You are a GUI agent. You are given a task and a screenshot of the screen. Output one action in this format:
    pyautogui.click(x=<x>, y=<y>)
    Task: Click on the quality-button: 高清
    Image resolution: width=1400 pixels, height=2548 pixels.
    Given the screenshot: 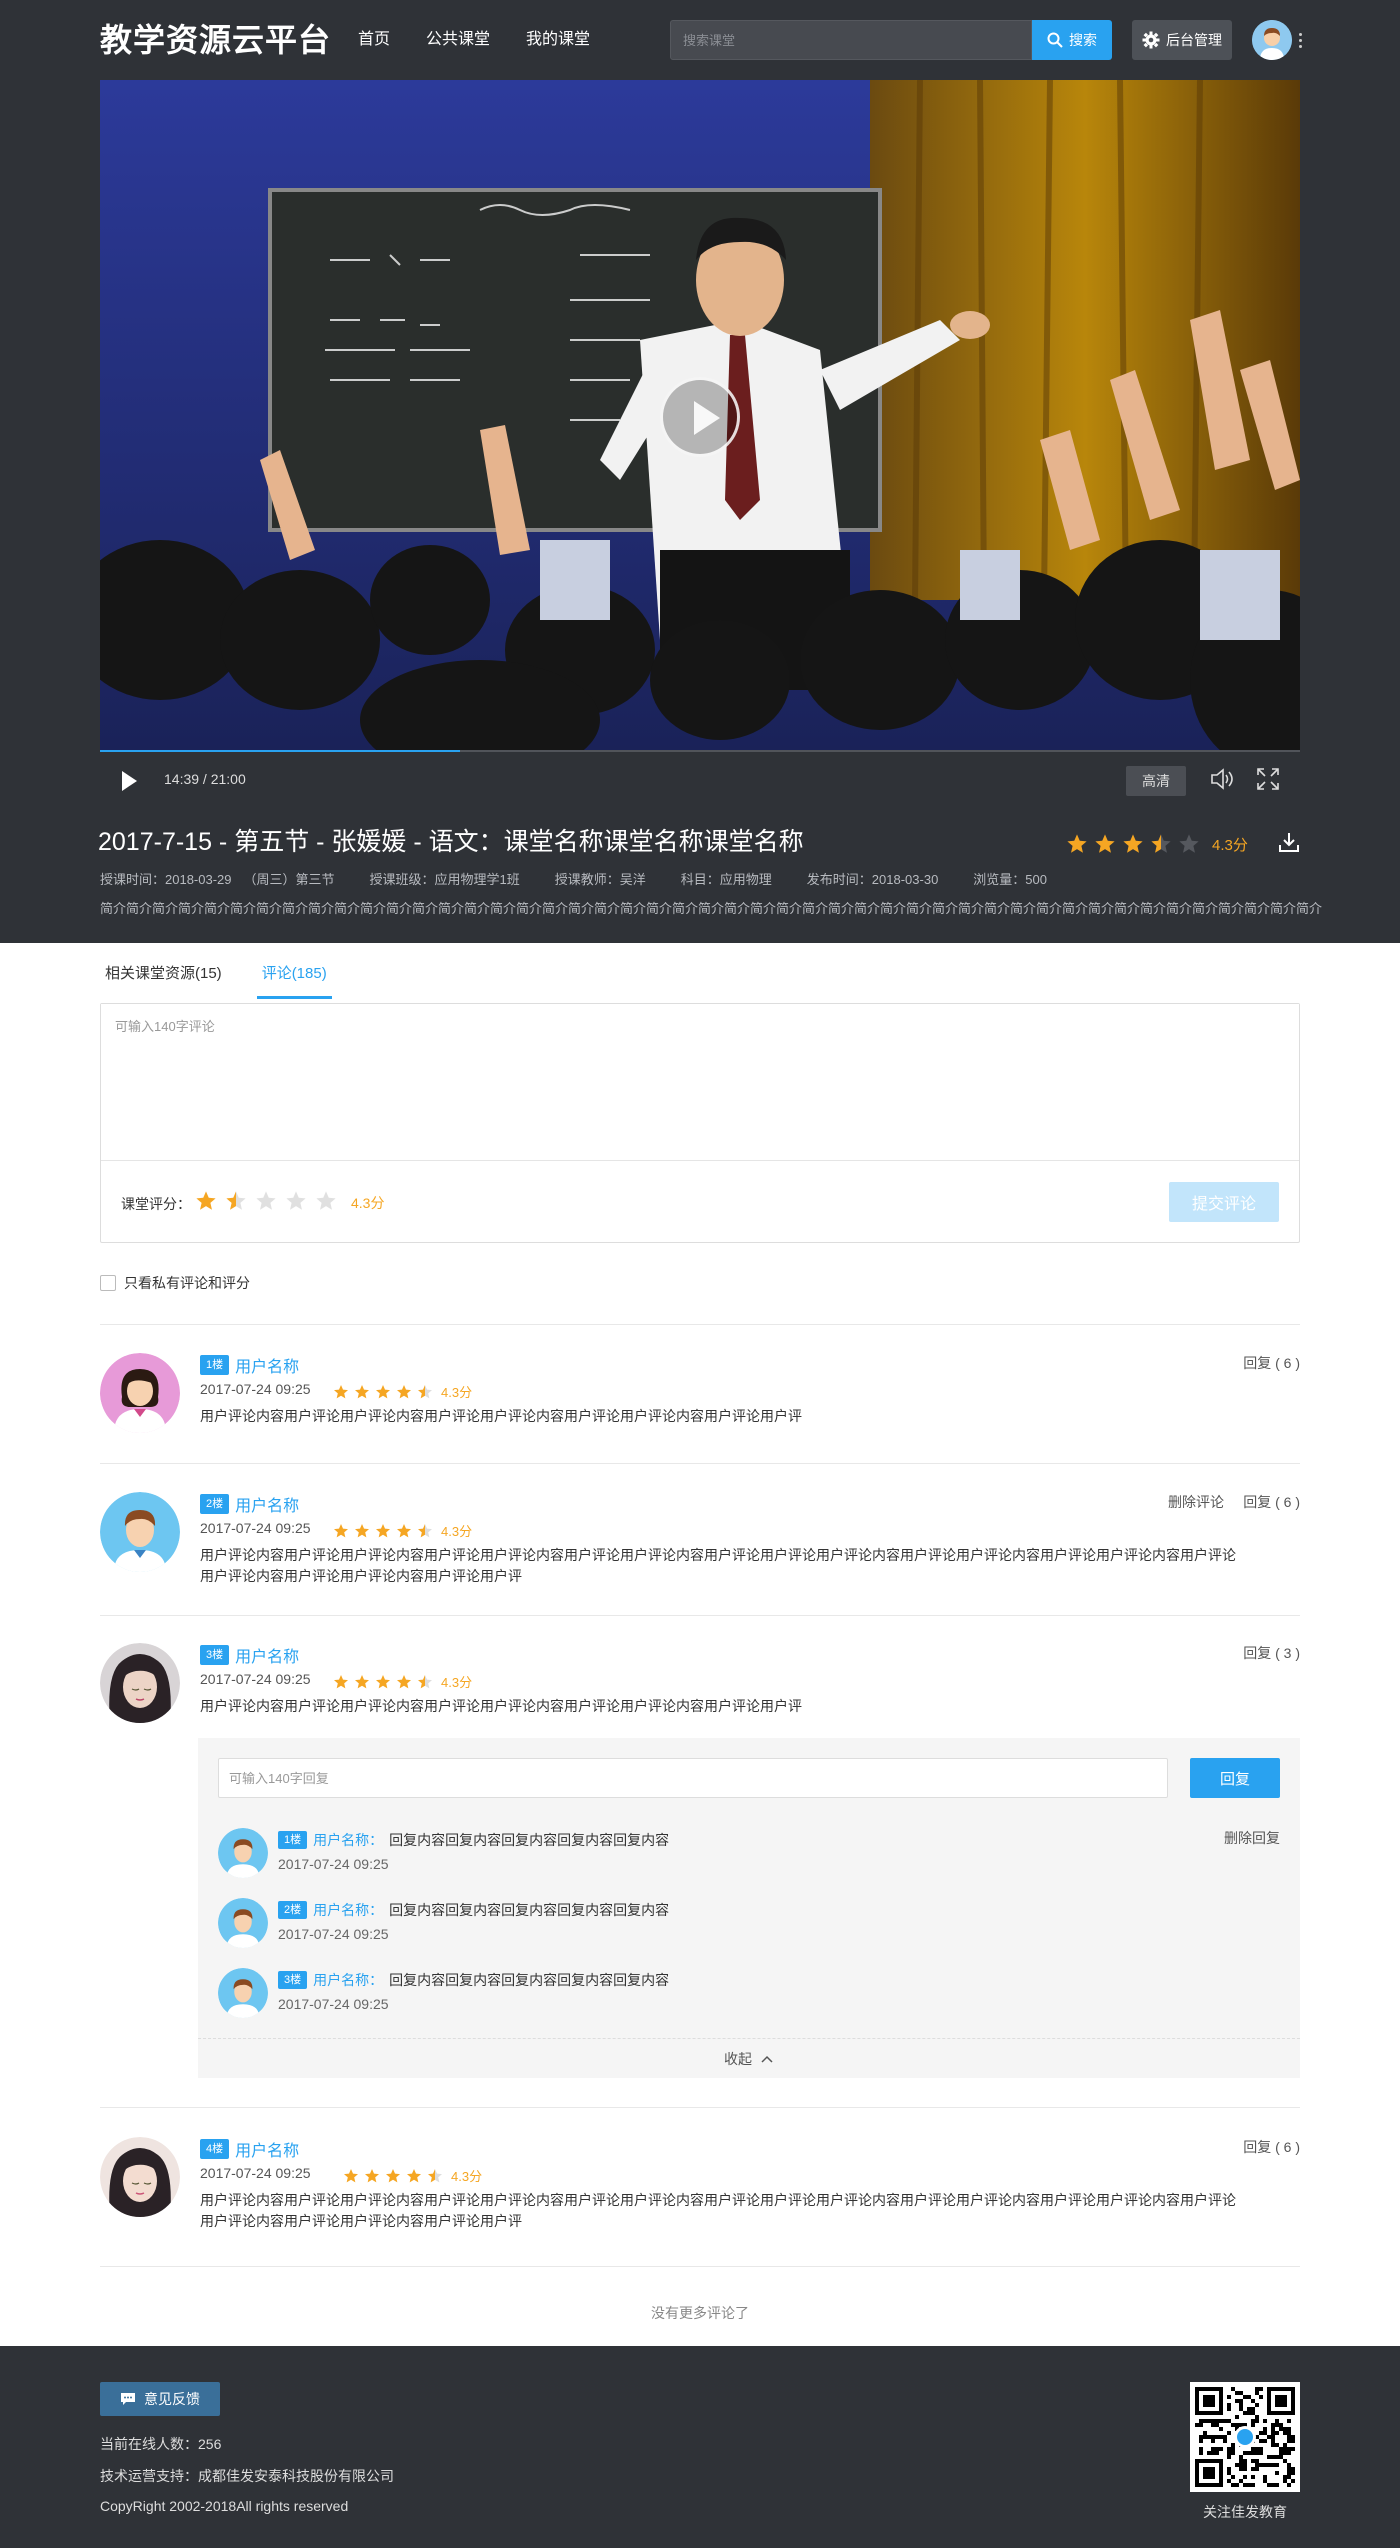 What is the action you would take?
    pyautogui.click(x=1156, y=781)
    